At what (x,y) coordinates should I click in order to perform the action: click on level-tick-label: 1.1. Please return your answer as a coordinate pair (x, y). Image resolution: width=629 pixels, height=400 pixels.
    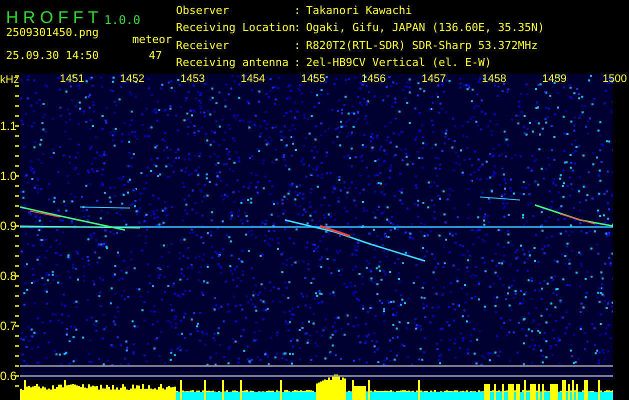
    Looking at the image, I should click on (8, 126).